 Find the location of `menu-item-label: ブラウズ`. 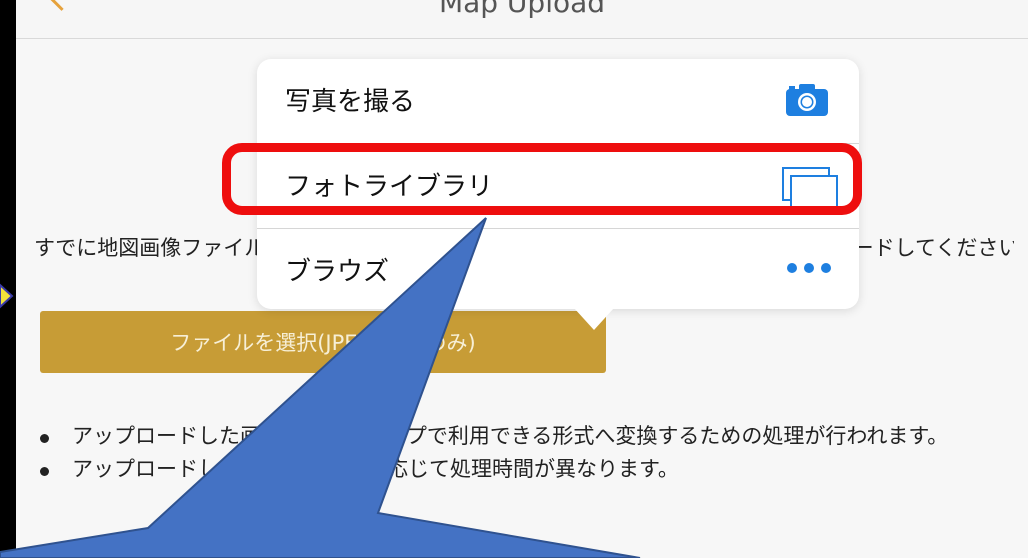

menu-item-label: ブラウズ is located at coordinates (337, 272).